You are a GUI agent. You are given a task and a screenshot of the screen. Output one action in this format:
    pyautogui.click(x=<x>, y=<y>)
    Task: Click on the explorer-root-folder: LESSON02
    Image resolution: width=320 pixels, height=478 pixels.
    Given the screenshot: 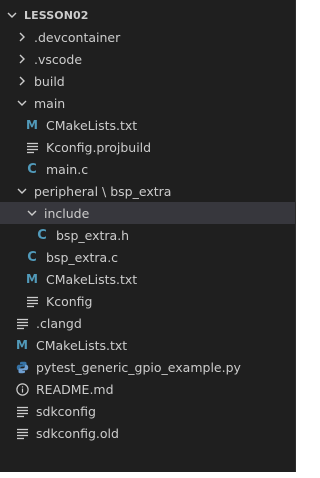 What is the action you would take?
    pyautogui.click(x=147, y=15)
    